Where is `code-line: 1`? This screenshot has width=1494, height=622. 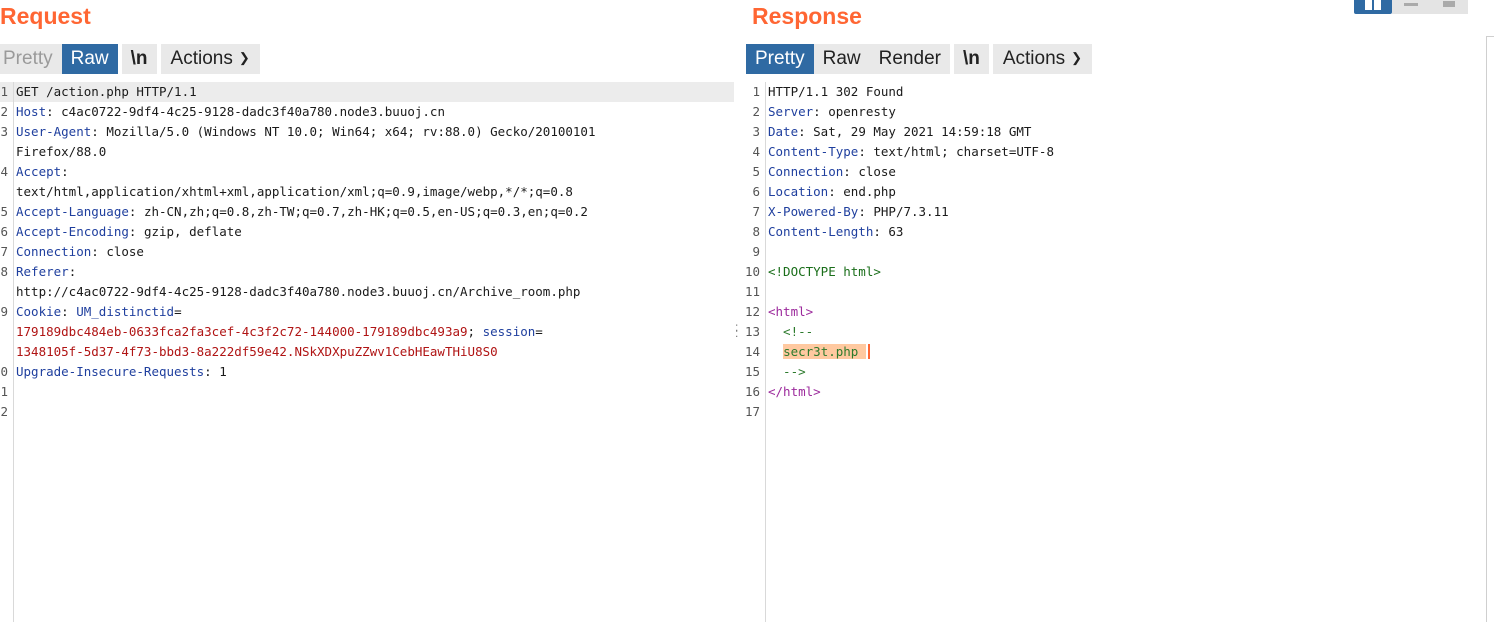
code-line: 1 is located at coordinates (367, 392).